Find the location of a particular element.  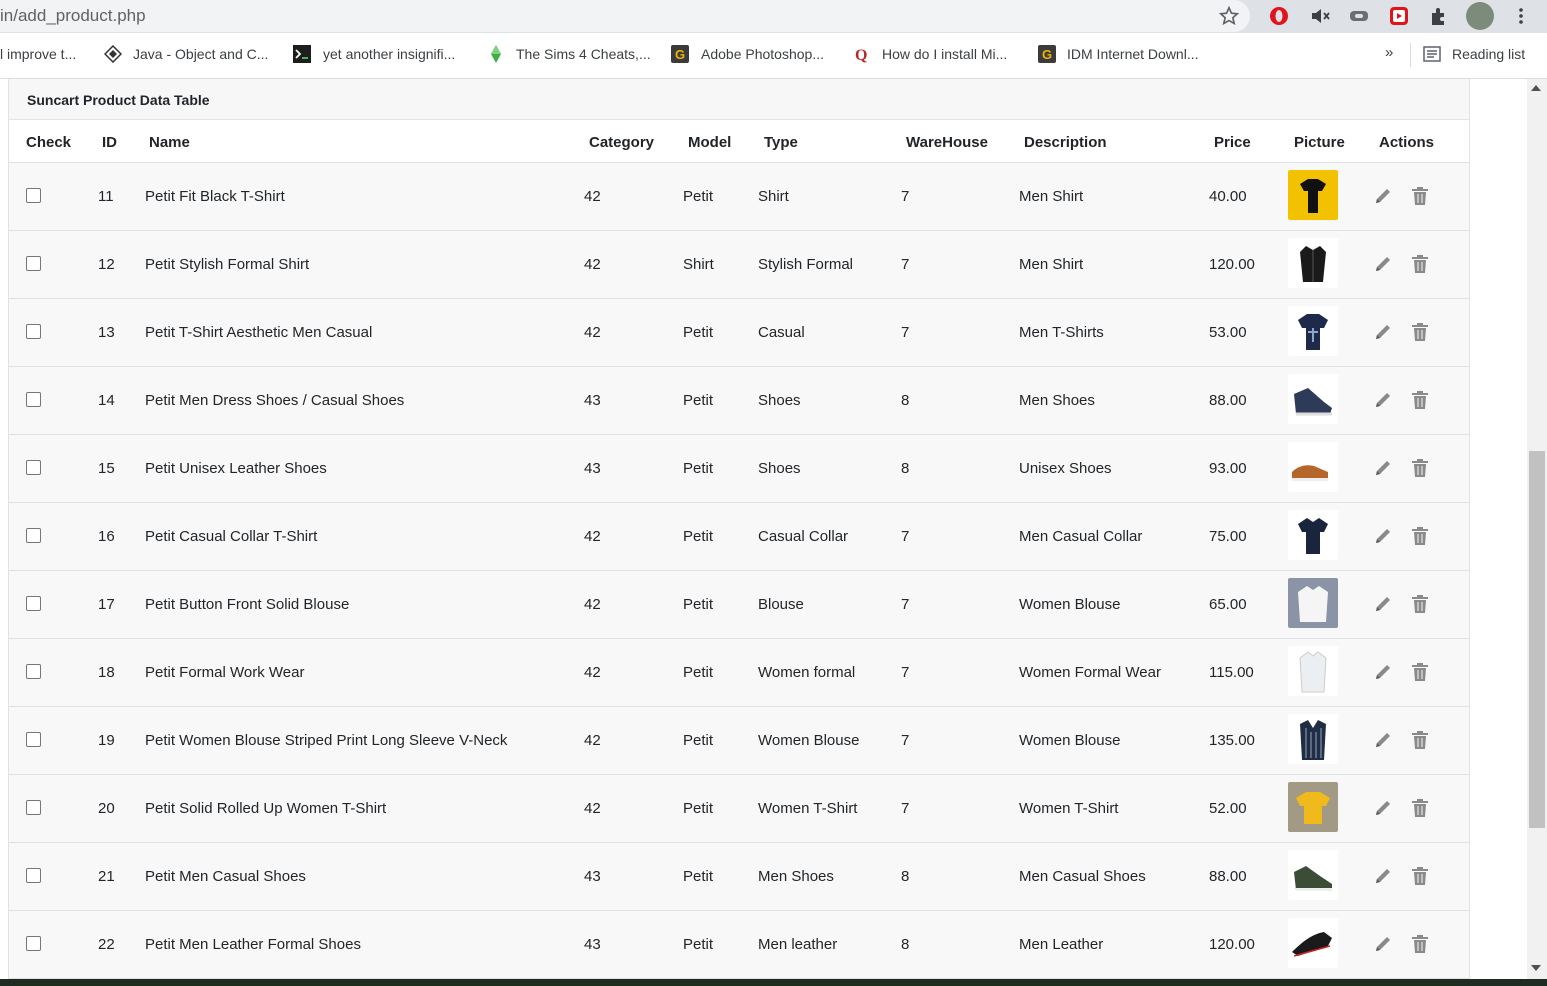

cell-type: Men leather is located at coordinates (798, 944).